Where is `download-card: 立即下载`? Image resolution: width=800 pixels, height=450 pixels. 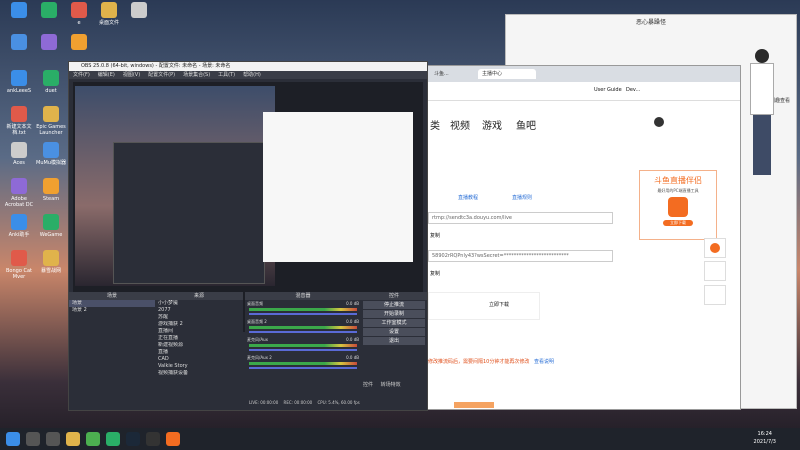 download-card: 立即下载 is located at coordinates (484, 306).